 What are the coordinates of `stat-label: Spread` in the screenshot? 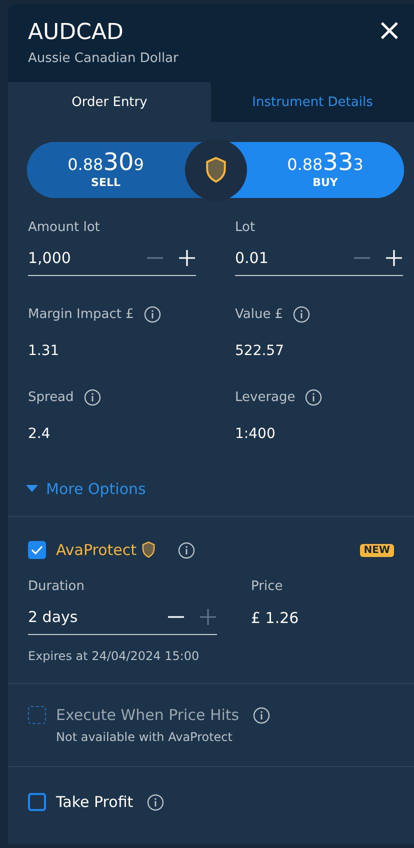 It's located at (51, 397).